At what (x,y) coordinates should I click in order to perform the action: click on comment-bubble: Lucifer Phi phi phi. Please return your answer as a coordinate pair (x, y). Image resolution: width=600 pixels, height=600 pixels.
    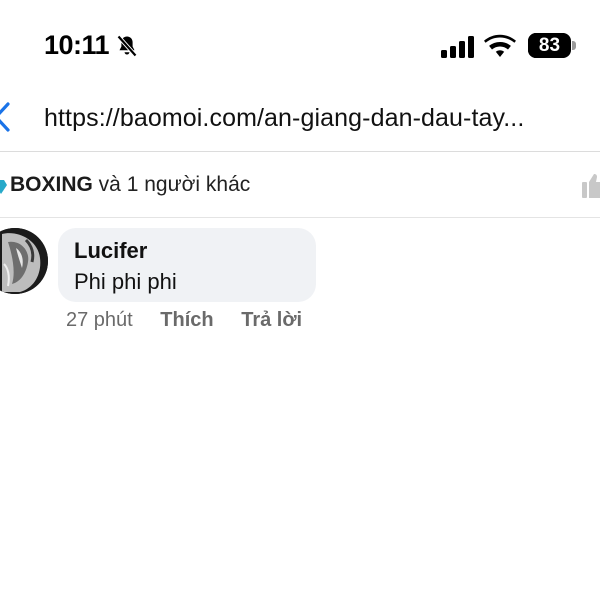
    Looking at the image, I should click on (187, 265).